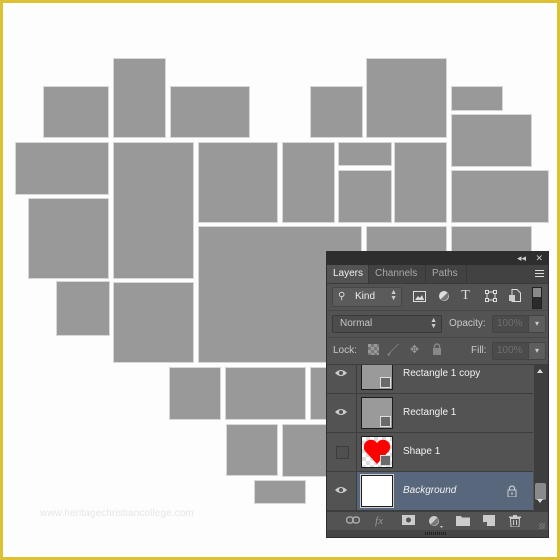 The width and height of the screenshot is (560, 560). I want to click on layers-scrollbar, so click(541, 438).